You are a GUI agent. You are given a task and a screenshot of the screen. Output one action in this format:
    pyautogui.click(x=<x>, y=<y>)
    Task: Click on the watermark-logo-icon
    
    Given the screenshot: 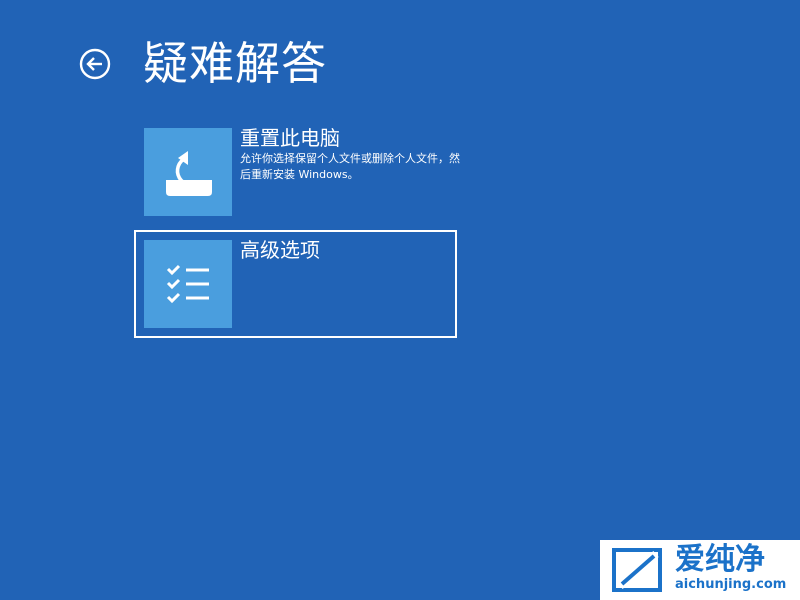 What is the action you would take?
    pyautogui.click(x=637, y=570)
    